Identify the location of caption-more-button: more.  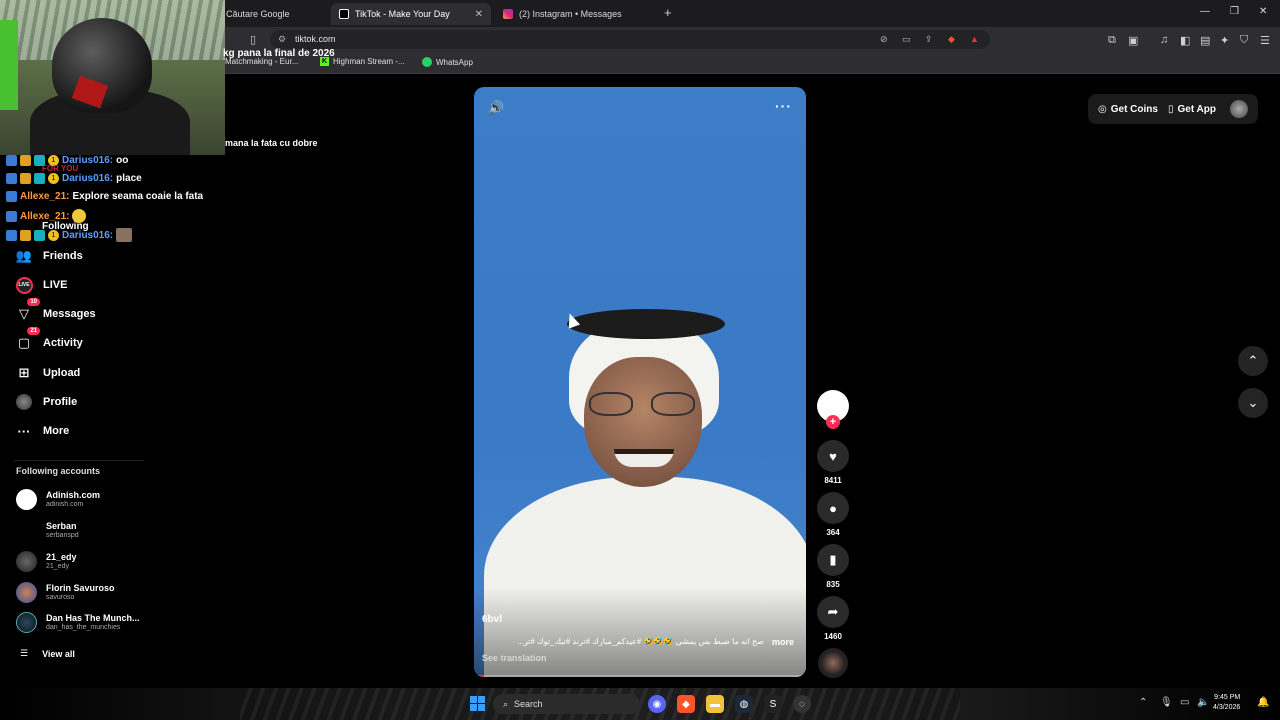
(783, 642).